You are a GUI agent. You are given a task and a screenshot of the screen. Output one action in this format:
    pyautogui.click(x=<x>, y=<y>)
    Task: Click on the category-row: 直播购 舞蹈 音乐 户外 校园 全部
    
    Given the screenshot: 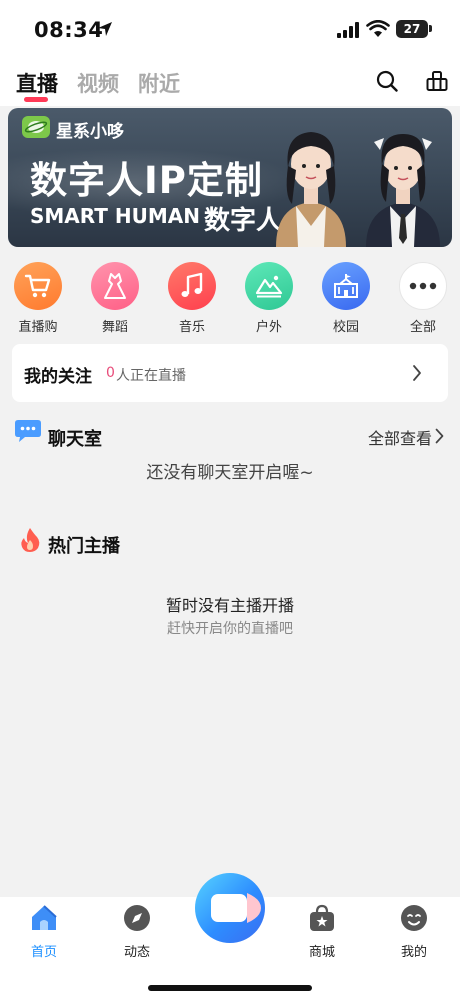 What is the action you would take?
    pyautogui.click(x=230, y=299)
    